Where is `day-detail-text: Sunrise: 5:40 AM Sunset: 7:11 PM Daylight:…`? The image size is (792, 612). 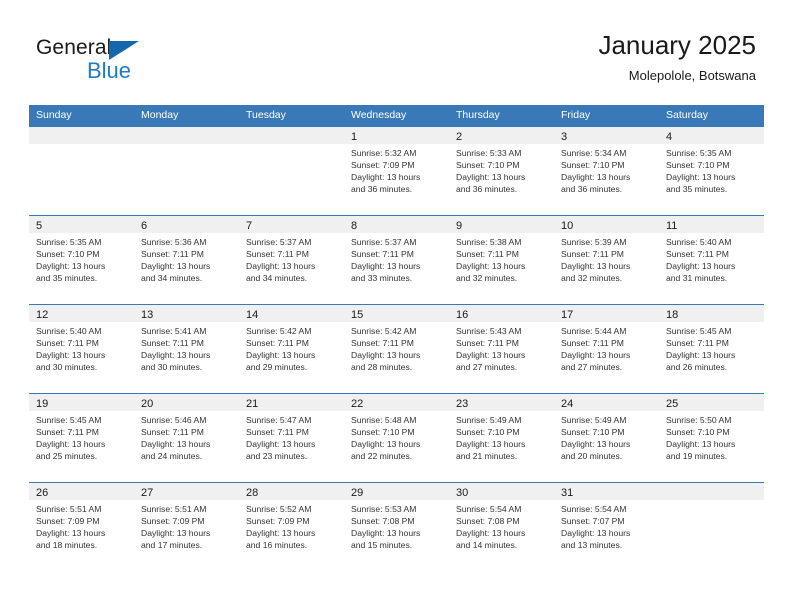 day-detail-text: Sunrise: 5:40 AM Sunset: 7:11 PM Daylight:… is located at coordinates (81, 347).